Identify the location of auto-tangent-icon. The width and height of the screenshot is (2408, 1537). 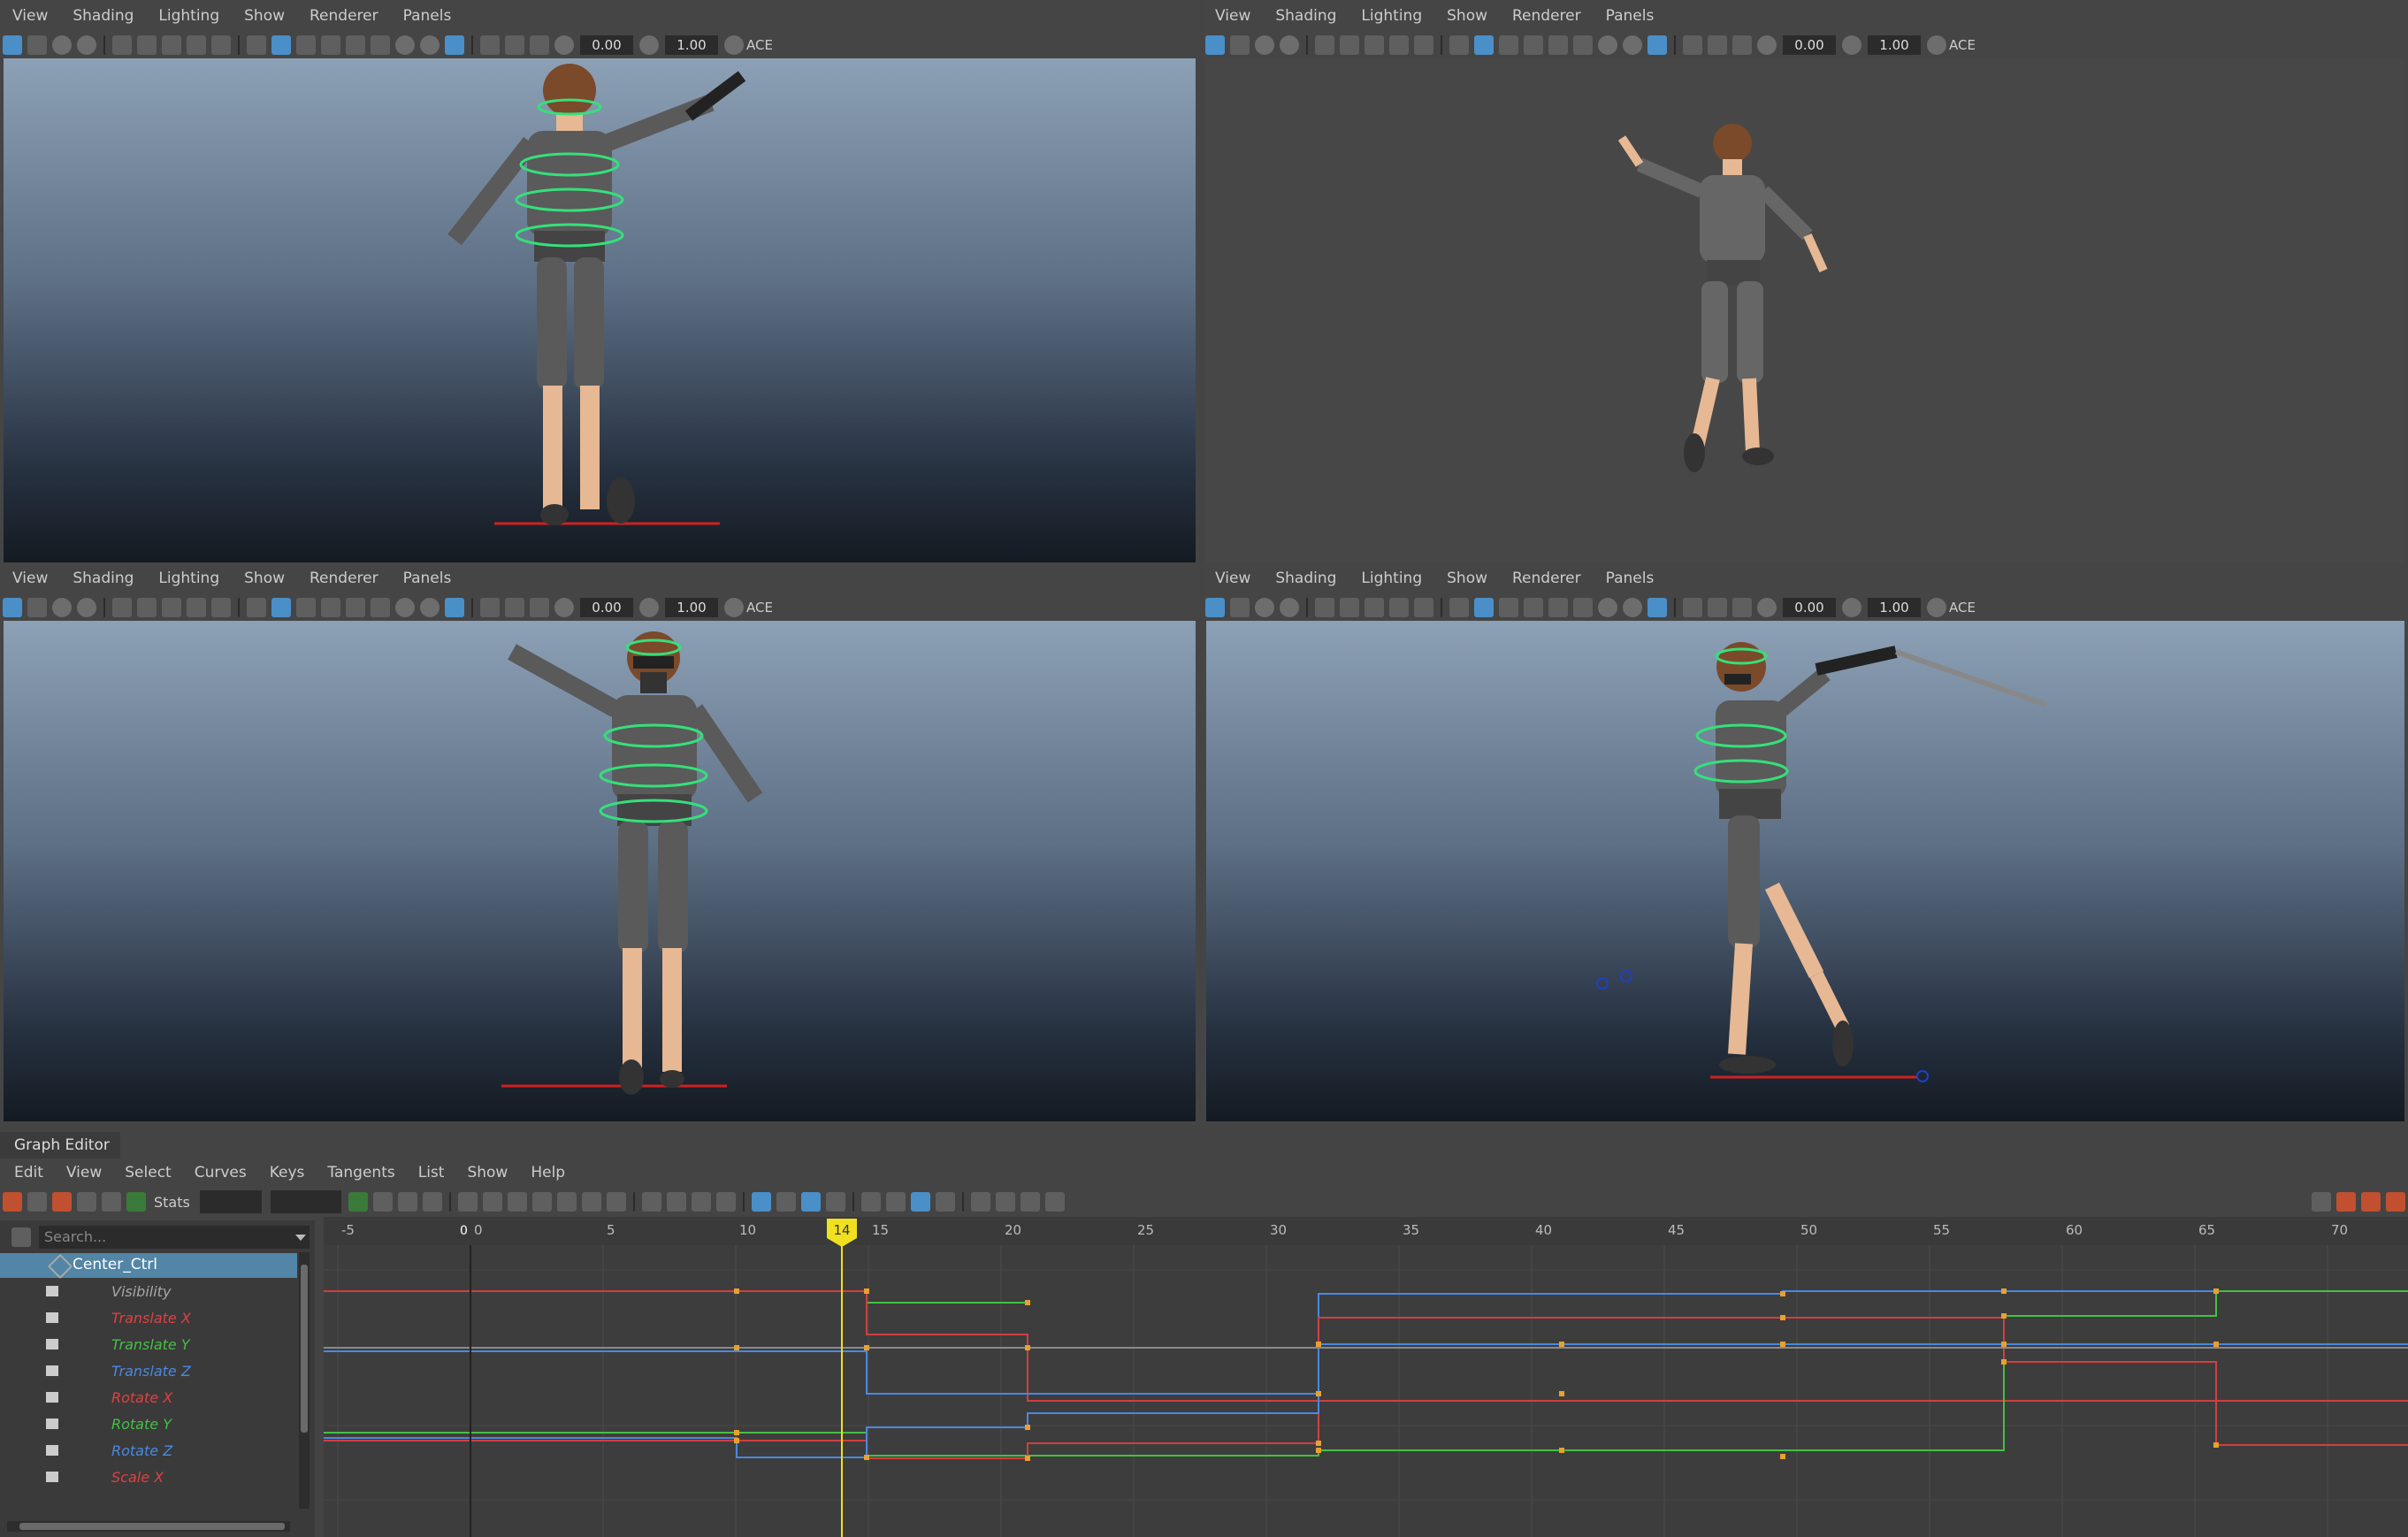
(467, 1202).